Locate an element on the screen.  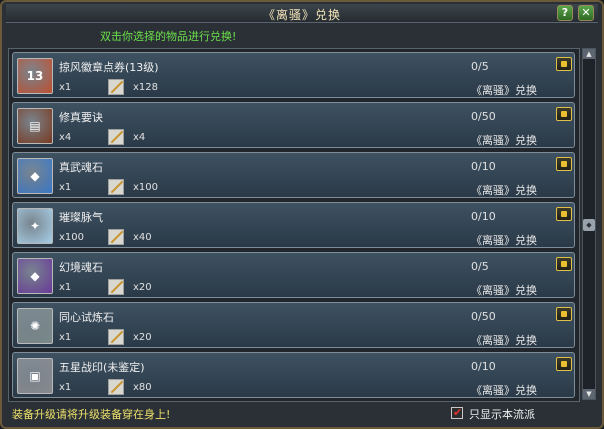
help-button: ? is located at coordinates (565, 13).